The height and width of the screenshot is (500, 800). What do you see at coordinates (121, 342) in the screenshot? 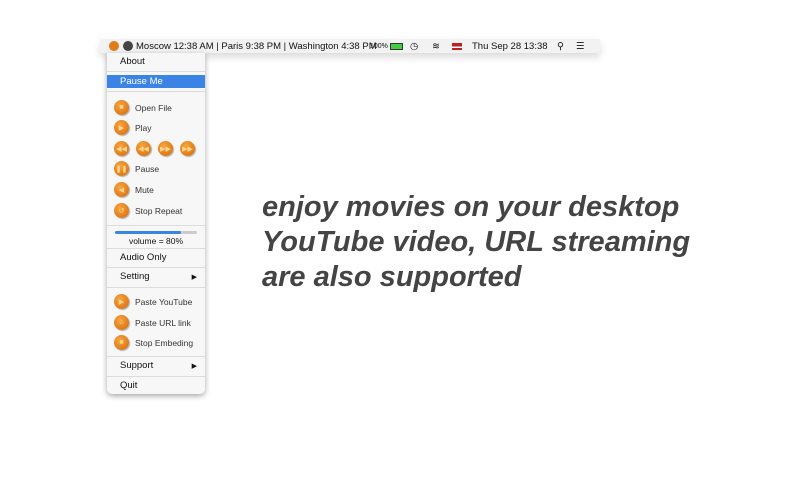
I see `stop-icon: ■` at bounding box center [121, 342].